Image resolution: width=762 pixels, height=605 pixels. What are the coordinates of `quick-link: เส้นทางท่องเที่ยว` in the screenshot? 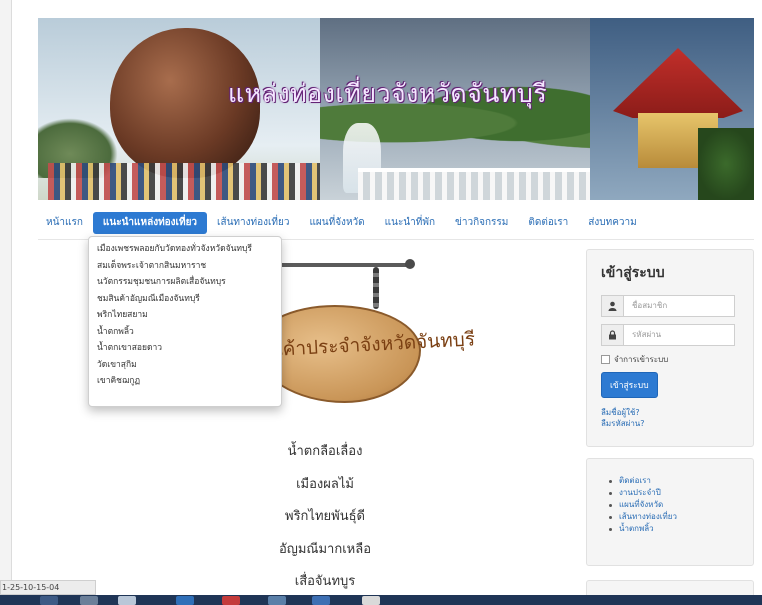 It's located at (674, 517).